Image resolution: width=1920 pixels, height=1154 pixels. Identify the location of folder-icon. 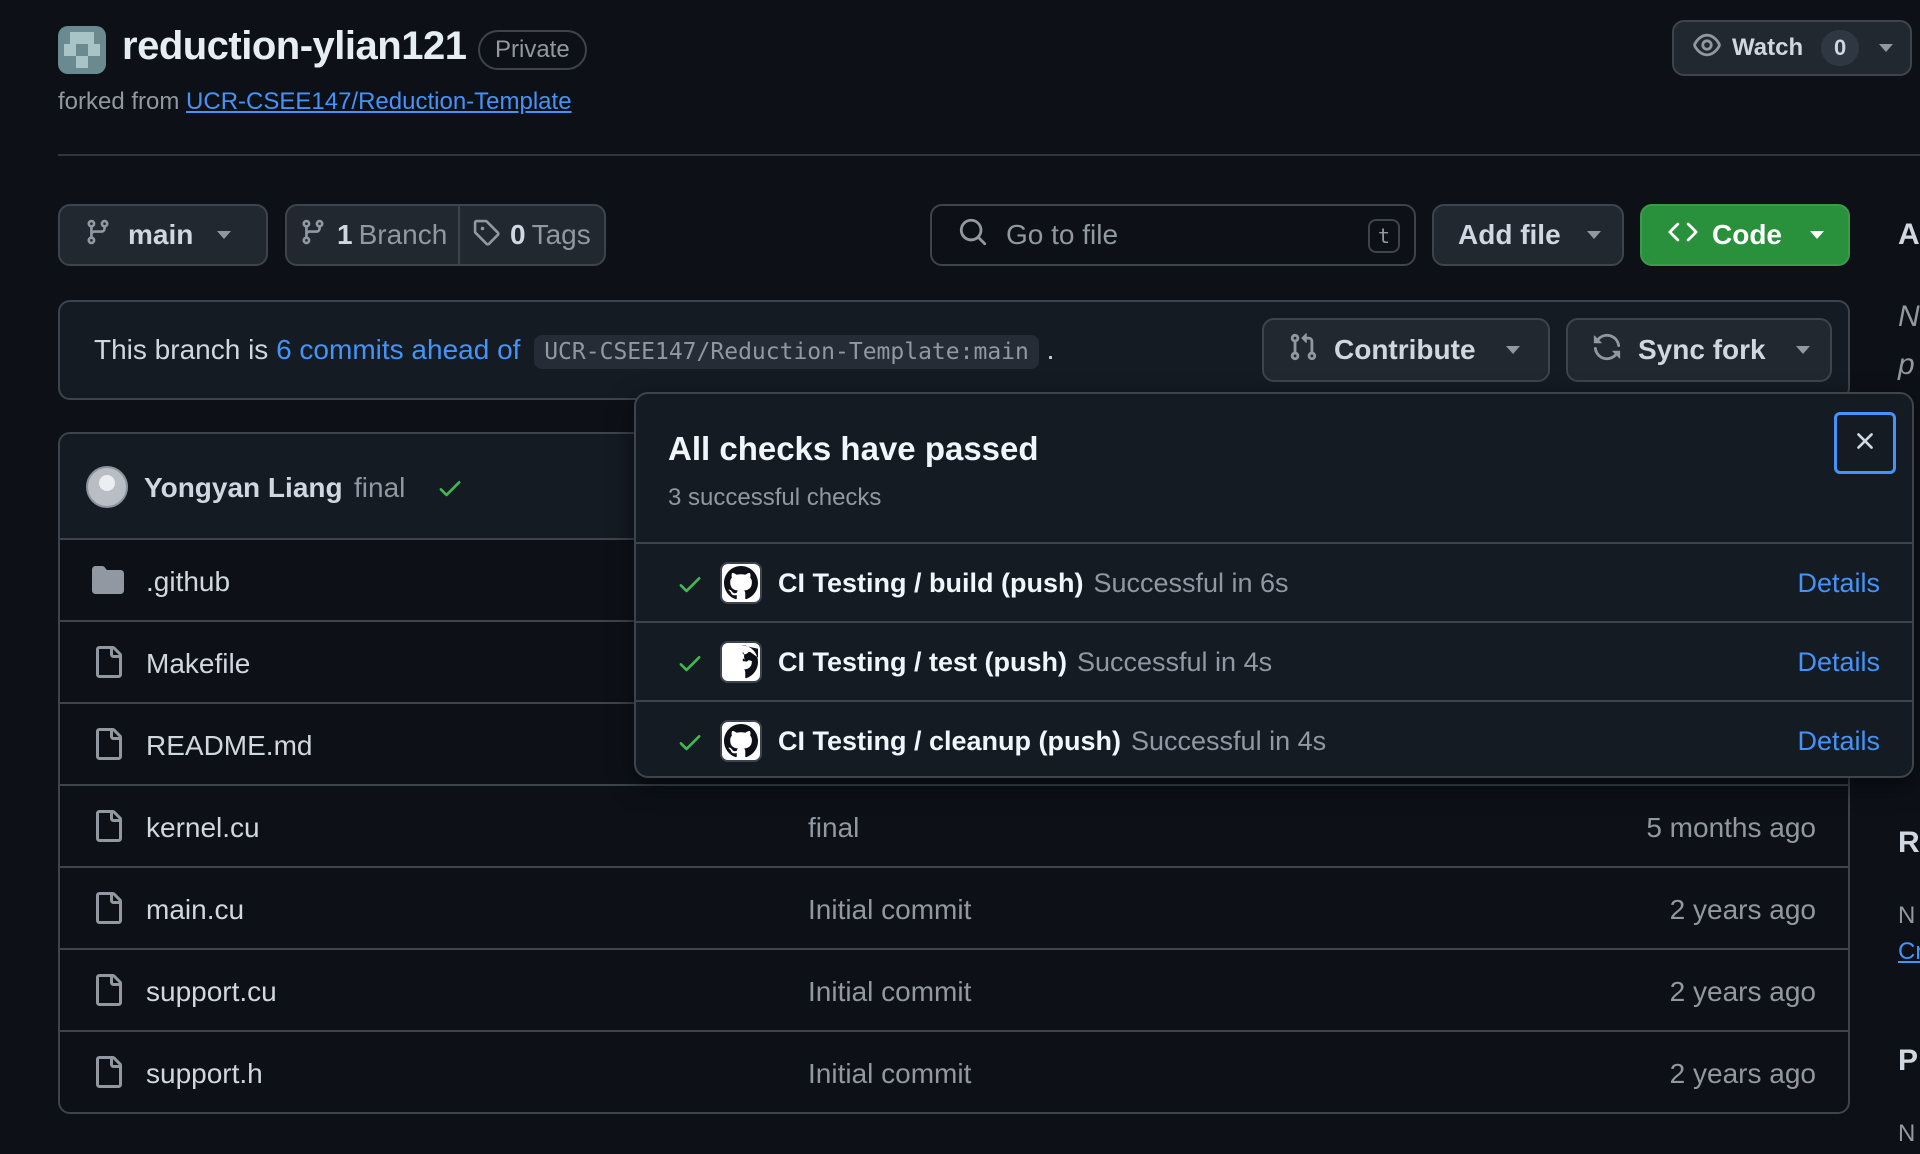
(108, 582).